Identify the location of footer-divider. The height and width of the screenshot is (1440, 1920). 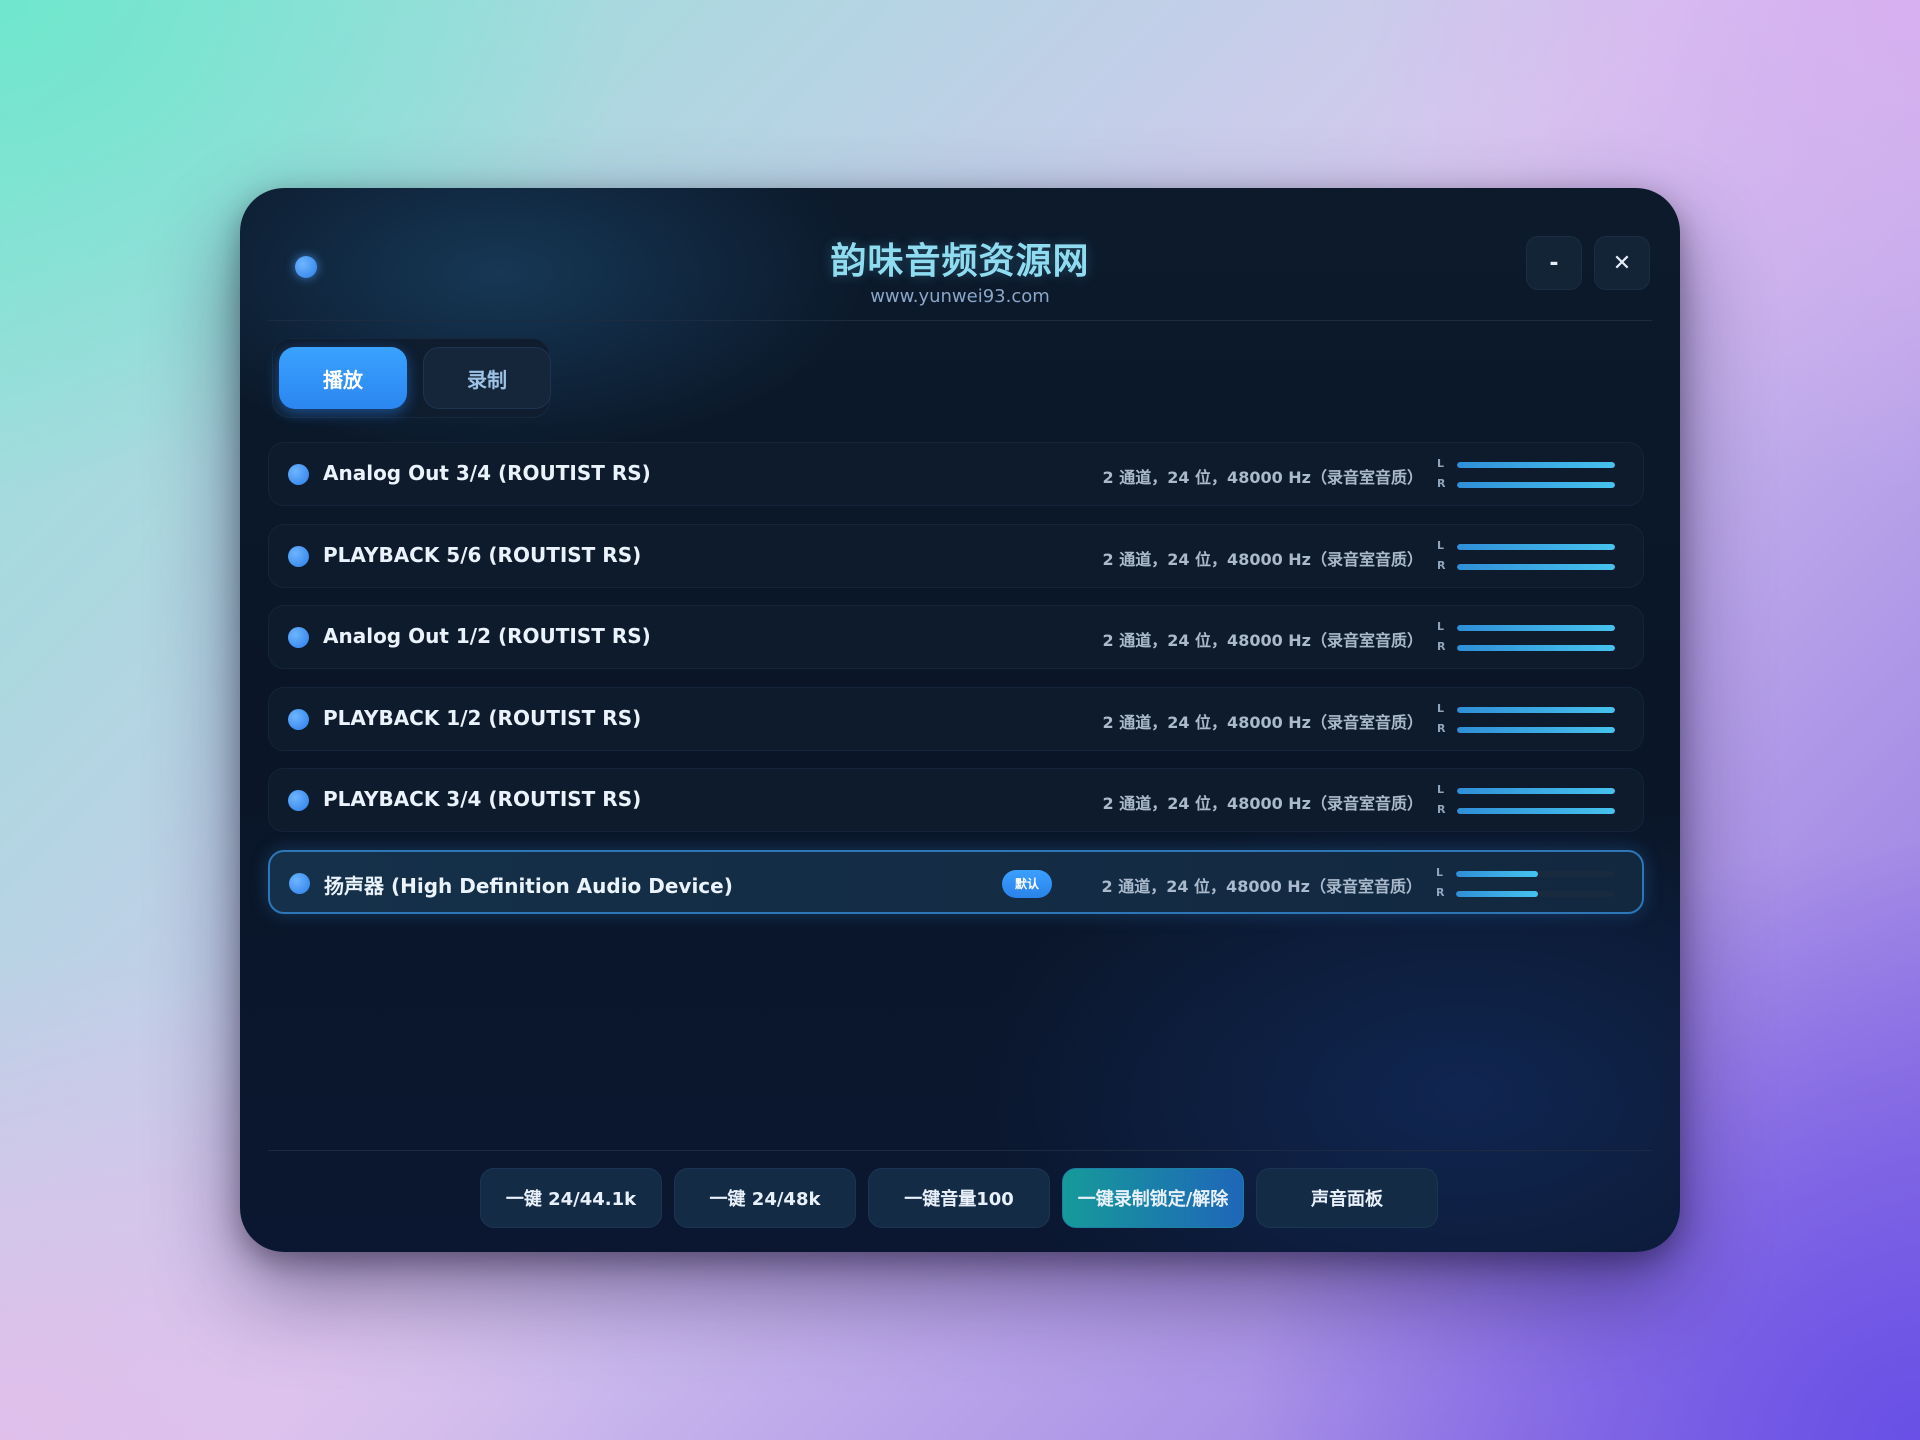
(960, 1150).